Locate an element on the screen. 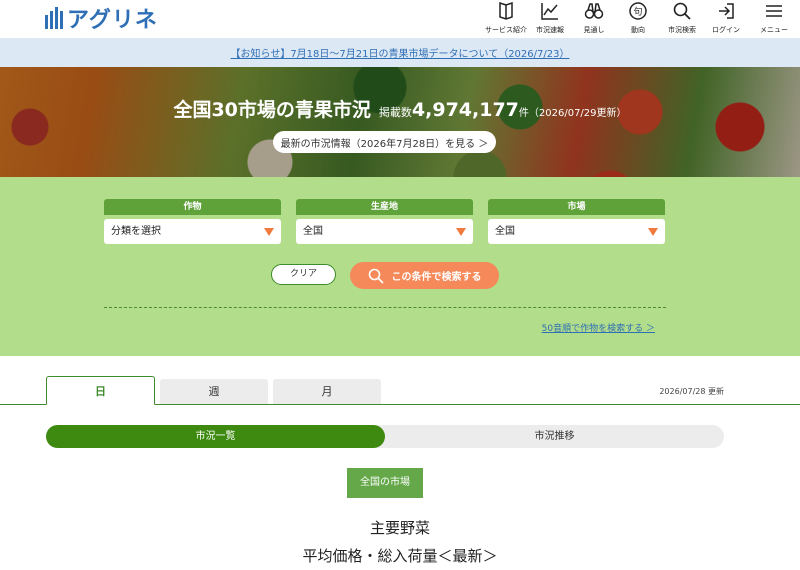 Image resolution: width=800 pixels, height=570 pixels. nav-service: サービス紹介 is located at coordinates (506, 19).